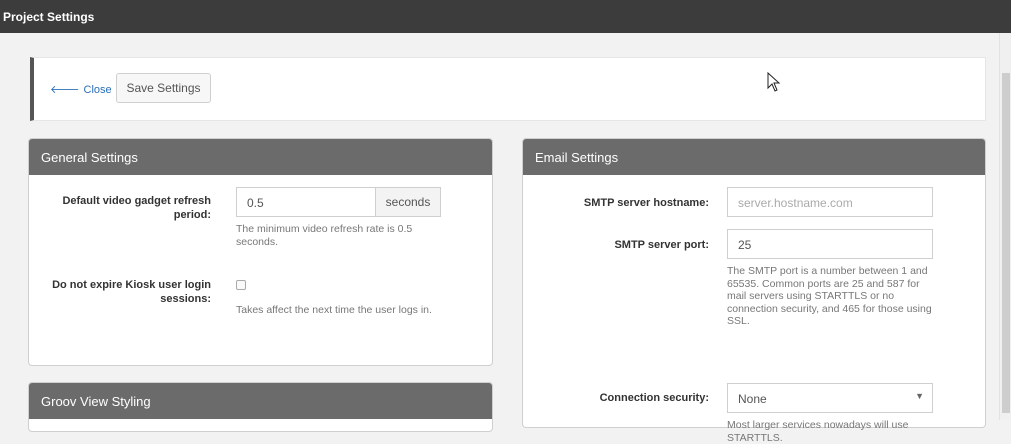 Image resolution: width=1011 pixels, height=444 pixels. Describe the element at coordinates (830, 244) in the screenshot. I see `smtp-port-input: 25` at that location.